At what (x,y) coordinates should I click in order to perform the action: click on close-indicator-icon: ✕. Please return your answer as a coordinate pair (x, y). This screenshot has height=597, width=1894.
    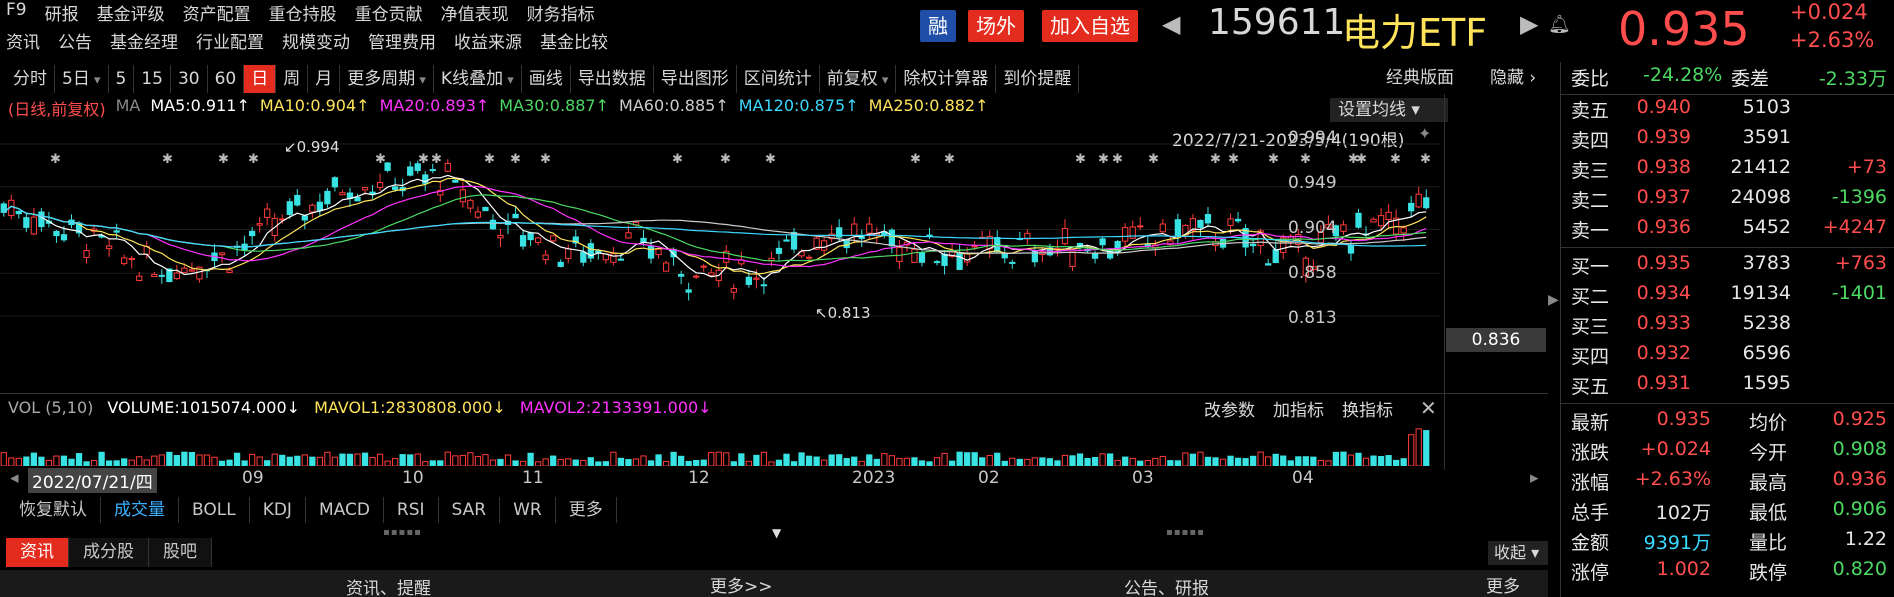
    Looking at the image, I should click on (1428, 408).